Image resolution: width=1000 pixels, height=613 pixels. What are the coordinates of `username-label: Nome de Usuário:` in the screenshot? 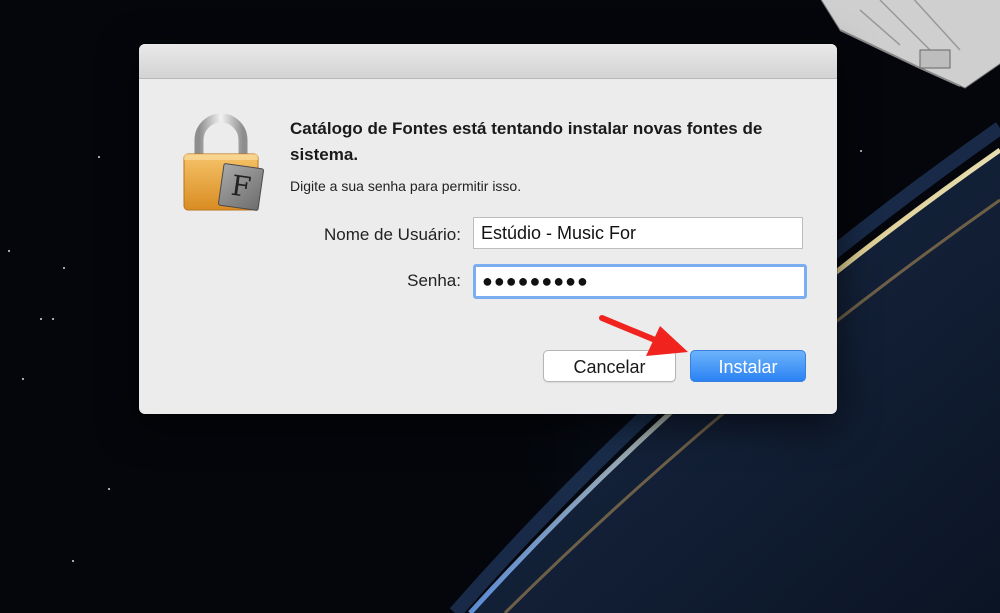 It's located at (392, 234).